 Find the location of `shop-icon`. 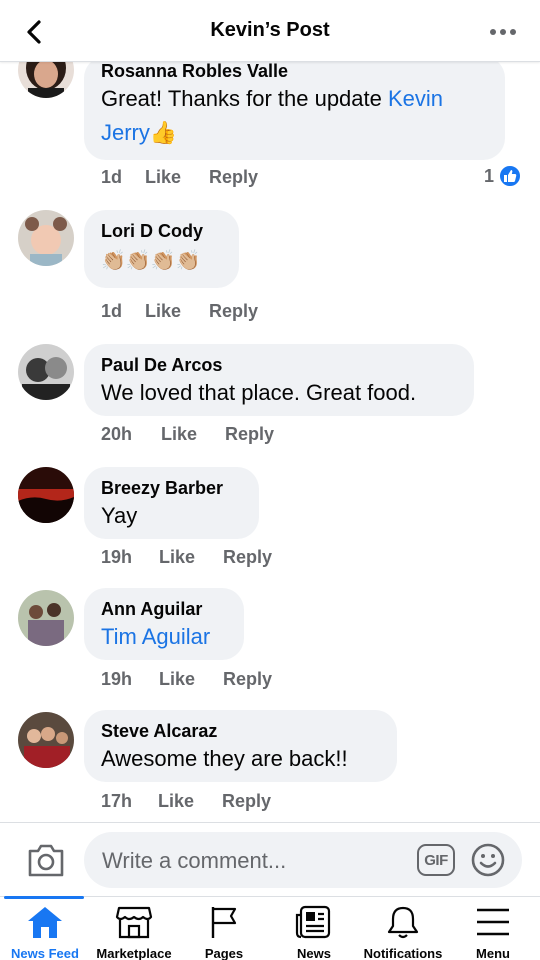

shop-icon is located at coordinates (134, 921).